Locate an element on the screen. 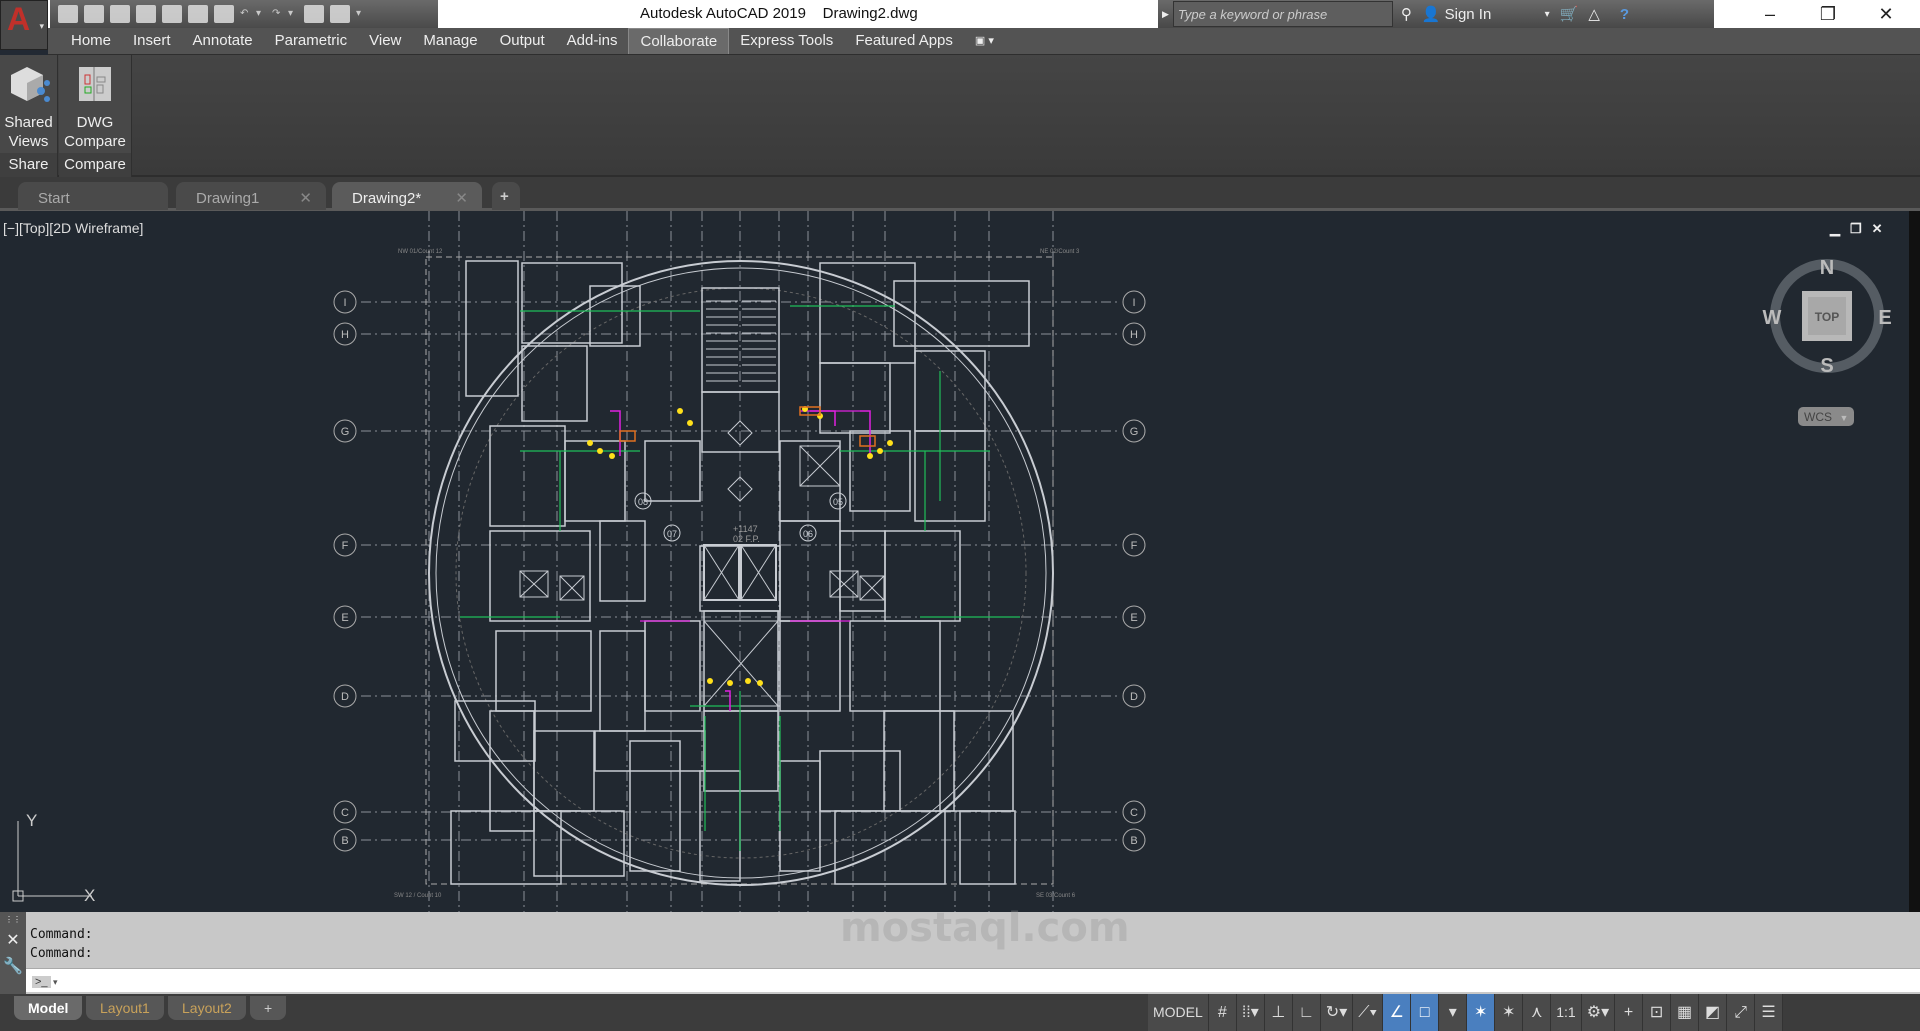  snap-icon: ⁞⁞▾ is located at coordinates (1251, 1012).